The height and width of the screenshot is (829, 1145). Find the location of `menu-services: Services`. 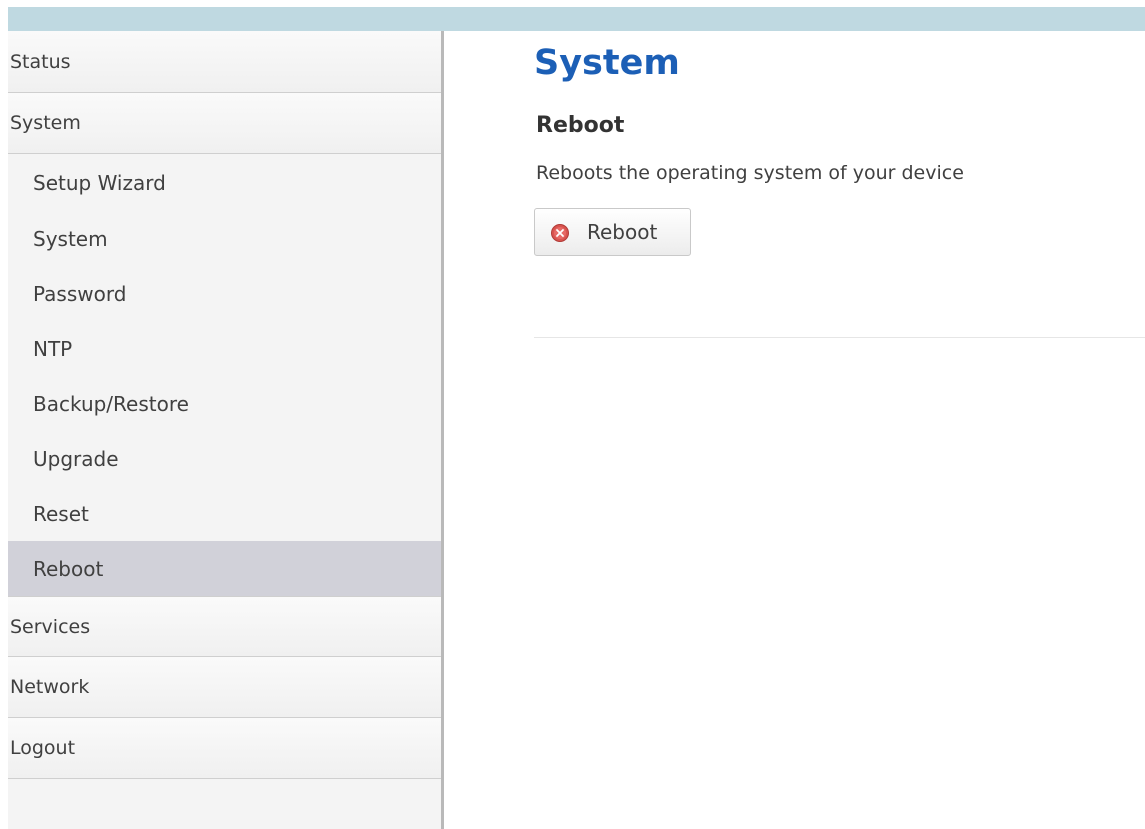

menu-services: Services is located at coordinates (224, 626).